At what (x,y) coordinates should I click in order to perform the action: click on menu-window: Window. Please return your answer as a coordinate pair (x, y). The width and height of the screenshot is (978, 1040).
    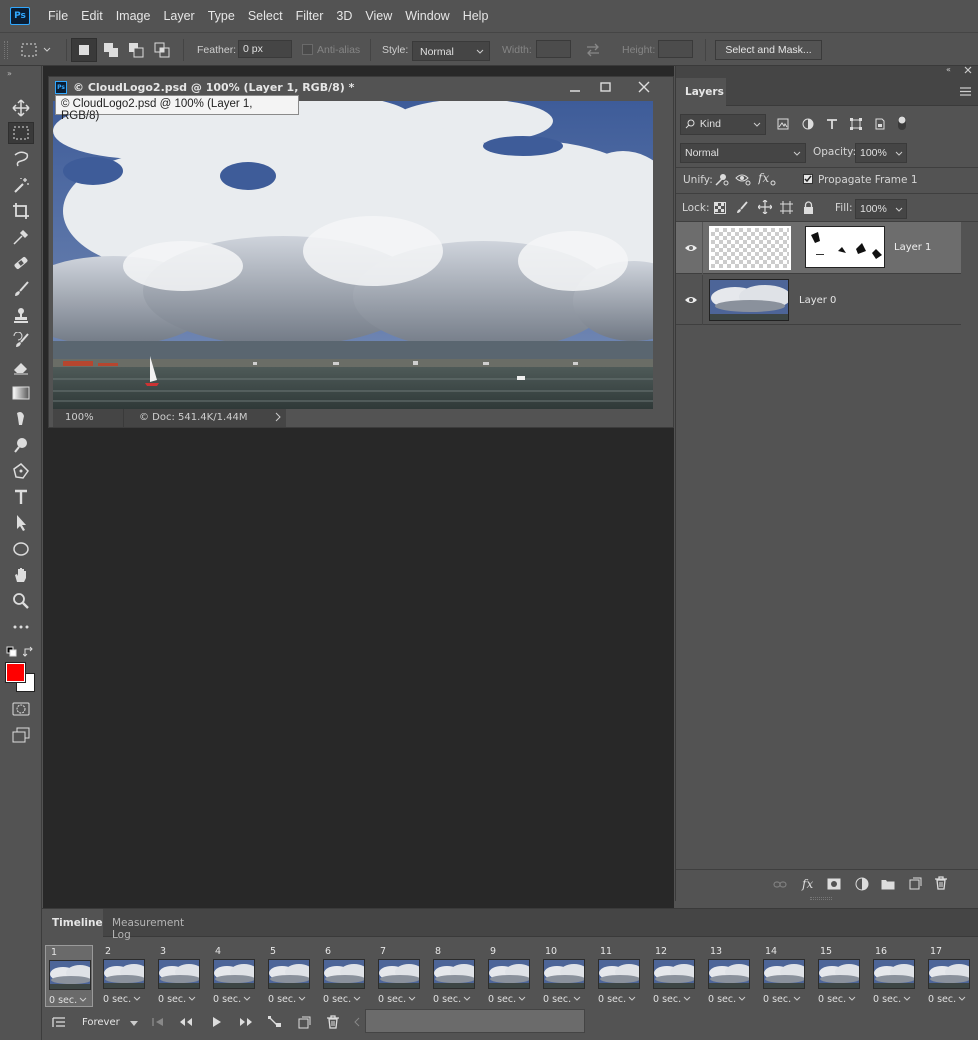
    Looking at the image, I should click on (427, 16).